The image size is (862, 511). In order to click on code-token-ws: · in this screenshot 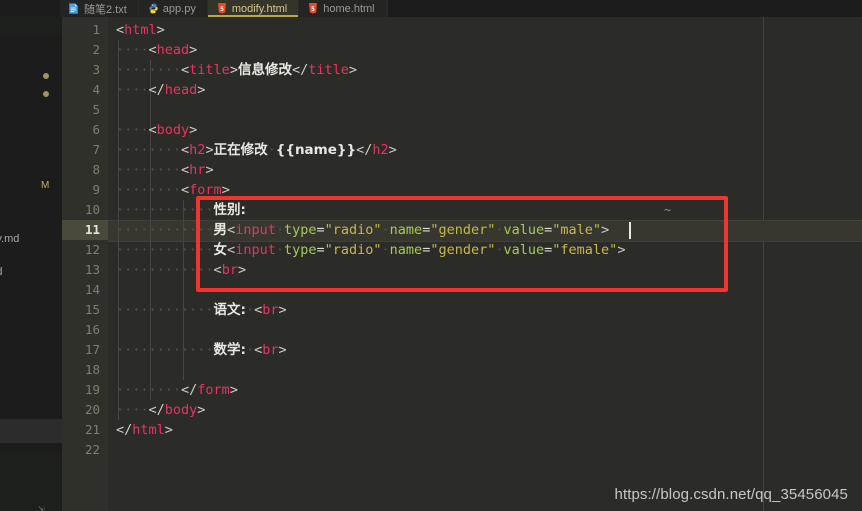, I will do `click(279, 230)`.